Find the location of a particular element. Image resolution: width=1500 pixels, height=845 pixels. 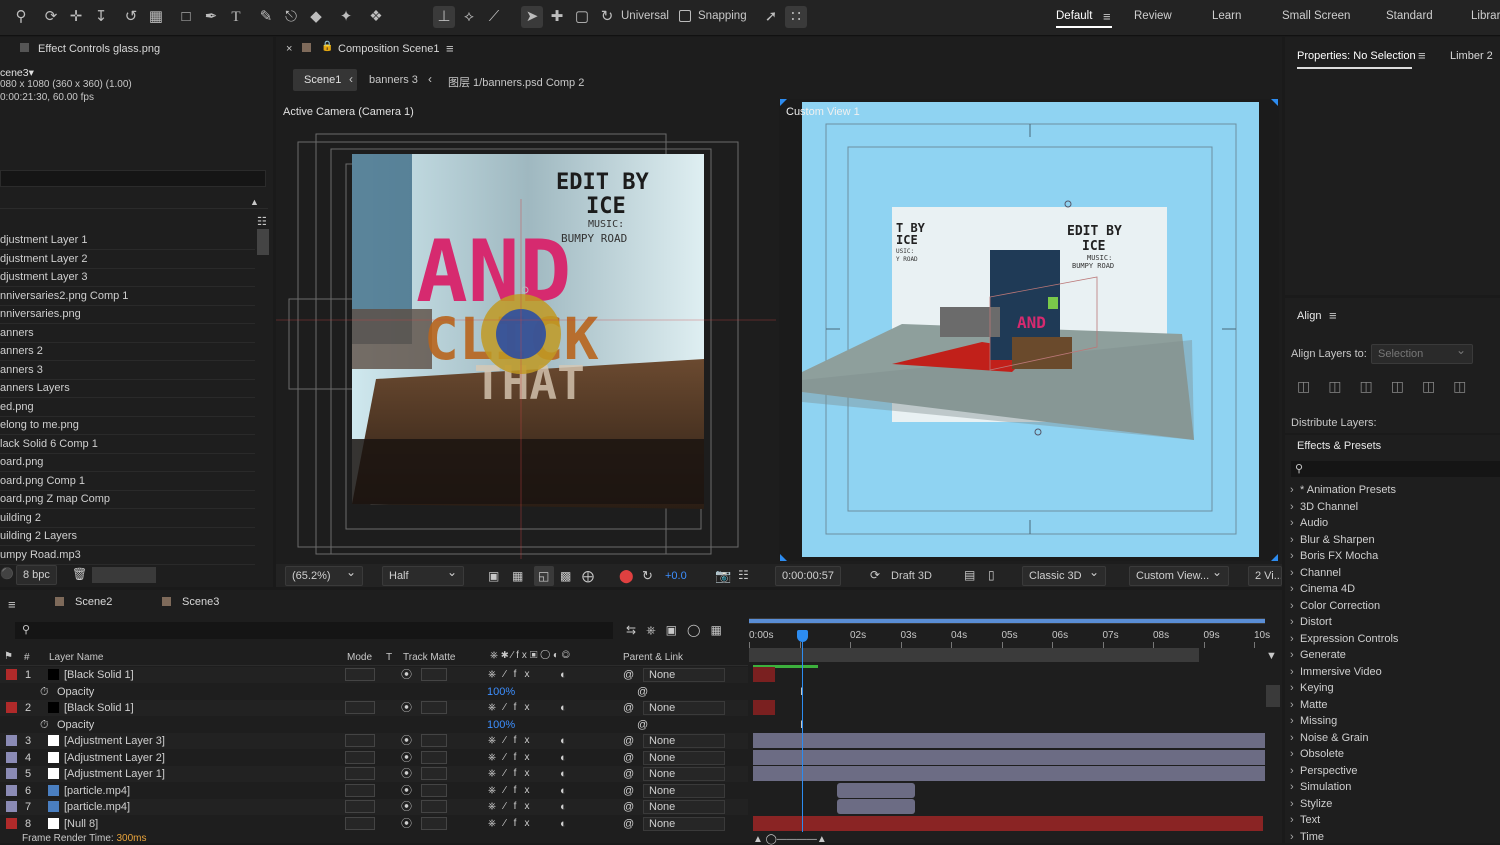

effects-category: › Missing is located at coordinates (1313, 721).